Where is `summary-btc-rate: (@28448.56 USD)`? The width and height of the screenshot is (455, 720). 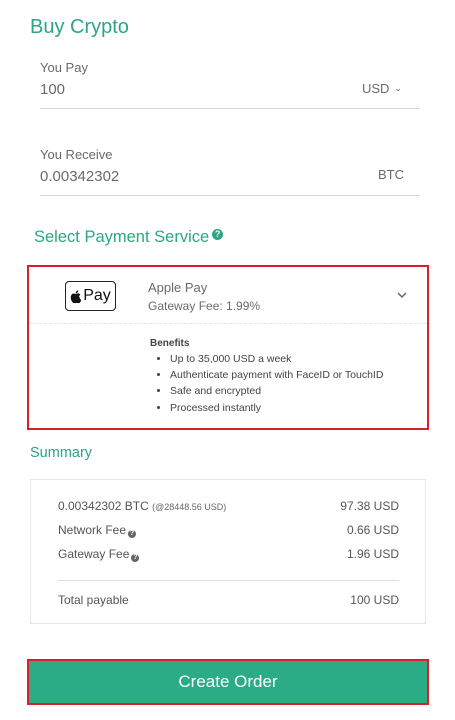
summary-btc-rate: (@28448.56 USD) is located at coordinates (189, 507).